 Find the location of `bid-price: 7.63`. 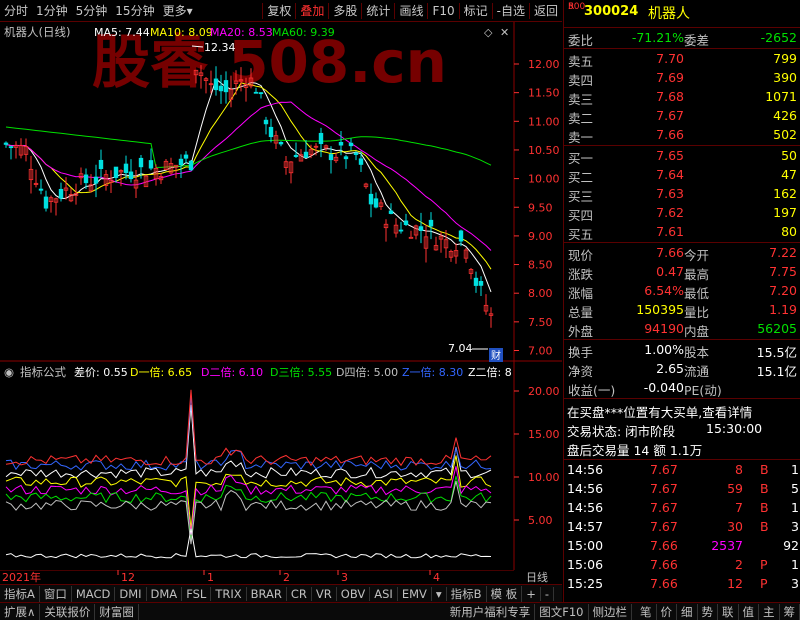

bid-price: 7.63 is located at coordinates (670, 193).